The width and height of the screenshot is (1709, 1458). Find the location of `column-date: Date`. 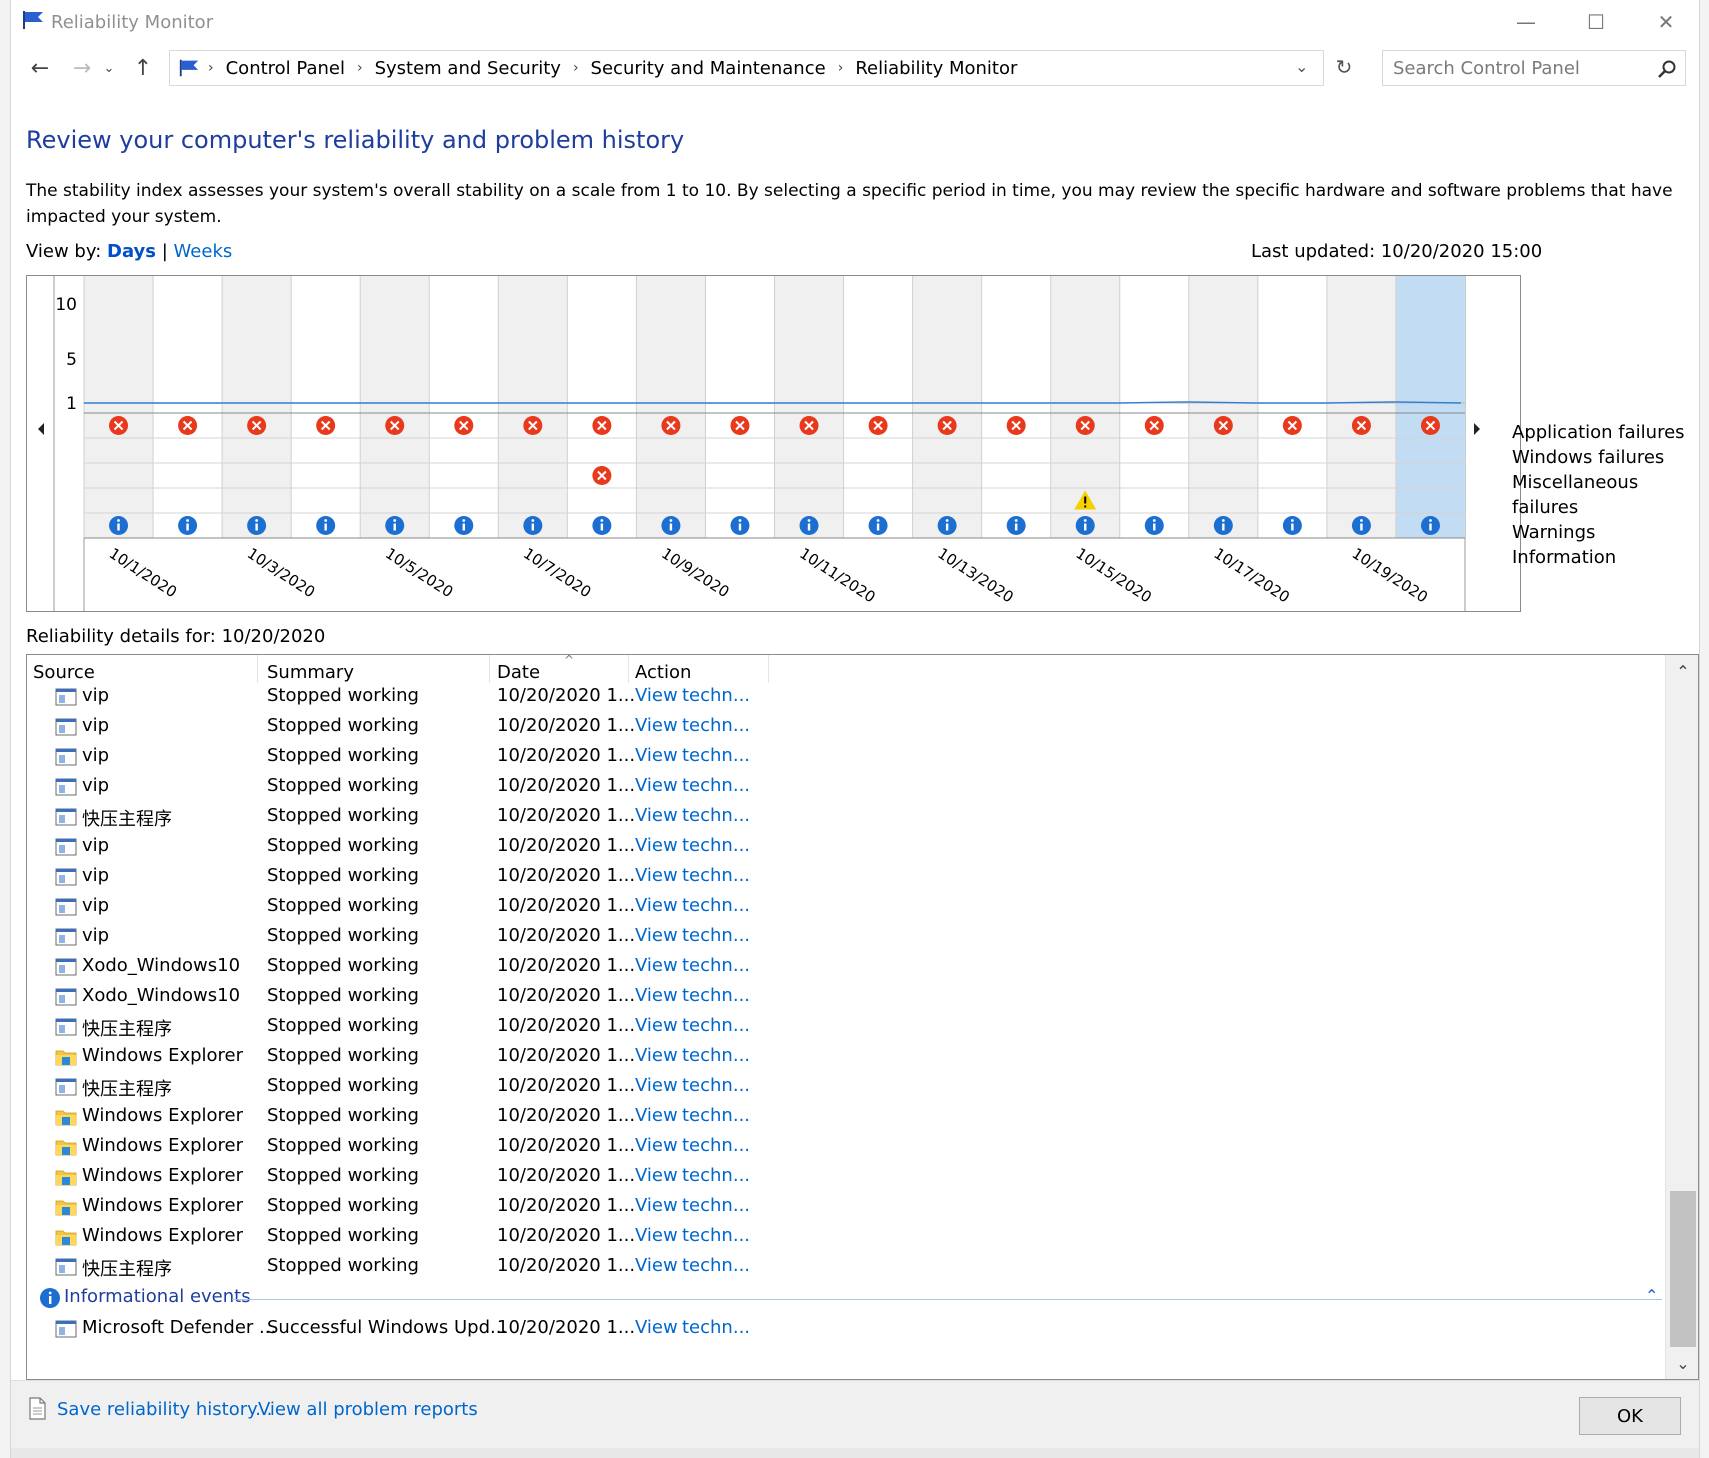

column-date: Date is located at coordinates (518, 672).